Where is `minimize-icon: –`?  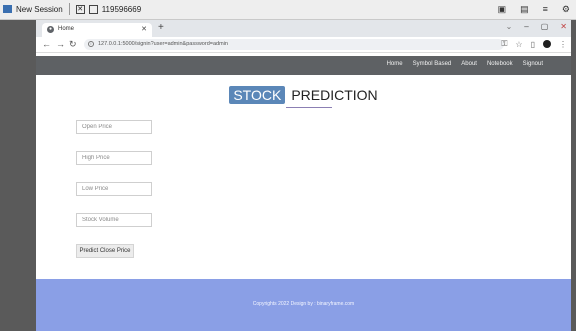 minimize-icon: – is located at coordinates (526, 26).